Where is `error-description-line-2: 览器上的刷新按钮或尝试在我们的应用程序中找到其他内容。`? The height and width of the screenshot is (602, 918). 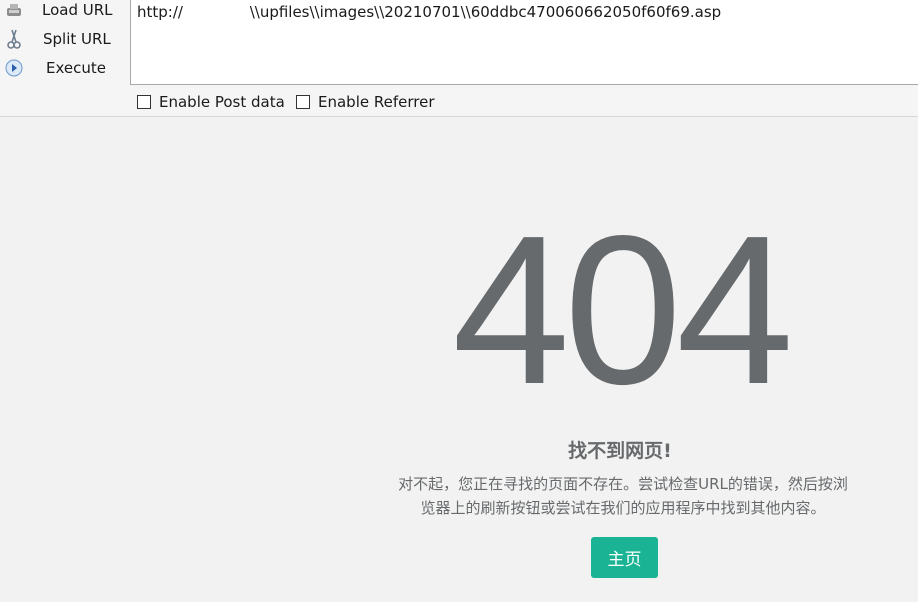 error-description-line-2: 览器上的刷新按钮或尝试在我们的应用程序中找到其他内容。 is located at coordinates (623, 508).